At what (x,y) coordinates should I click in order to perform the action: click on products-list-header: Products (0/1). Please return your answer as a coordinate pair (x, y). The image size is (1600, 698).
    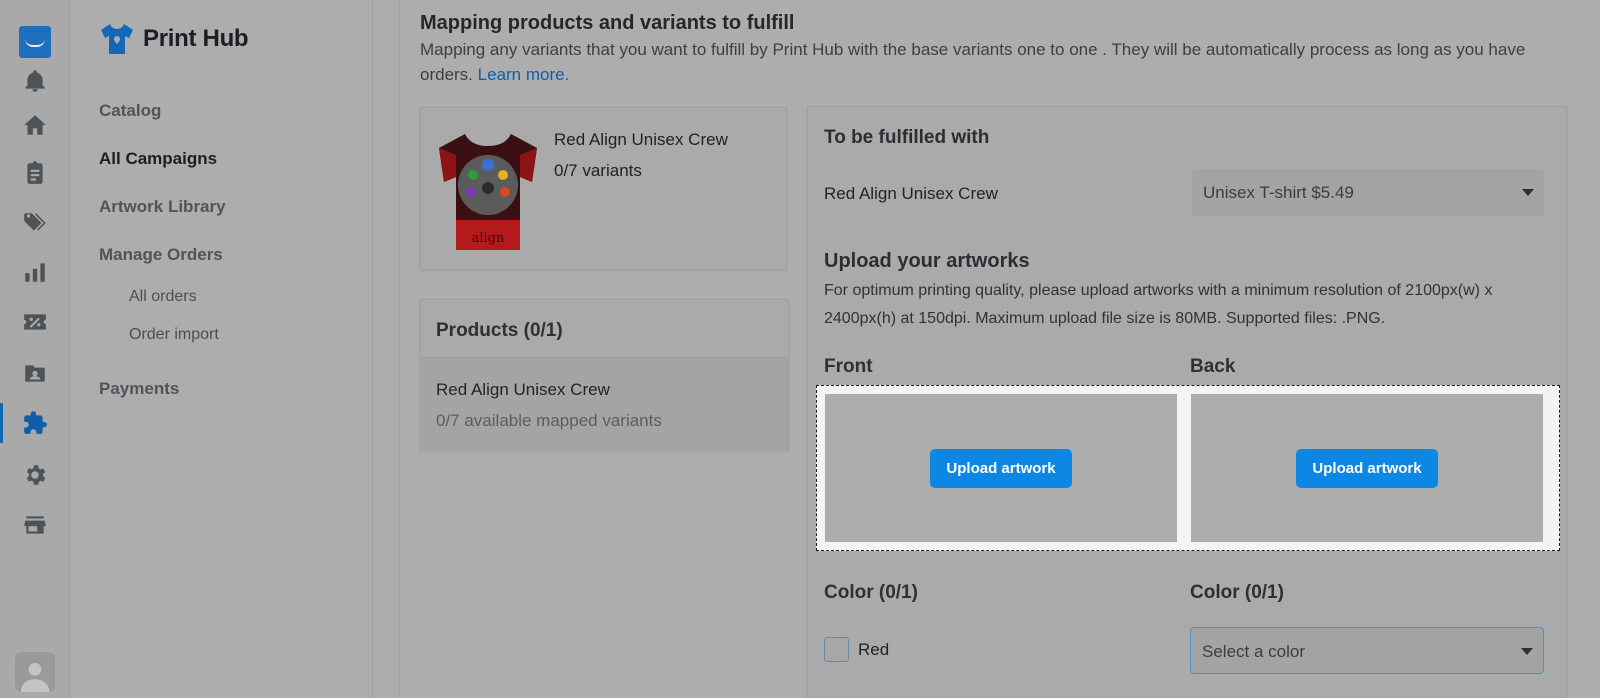
    Looking at the image, I should click on (604, 329).